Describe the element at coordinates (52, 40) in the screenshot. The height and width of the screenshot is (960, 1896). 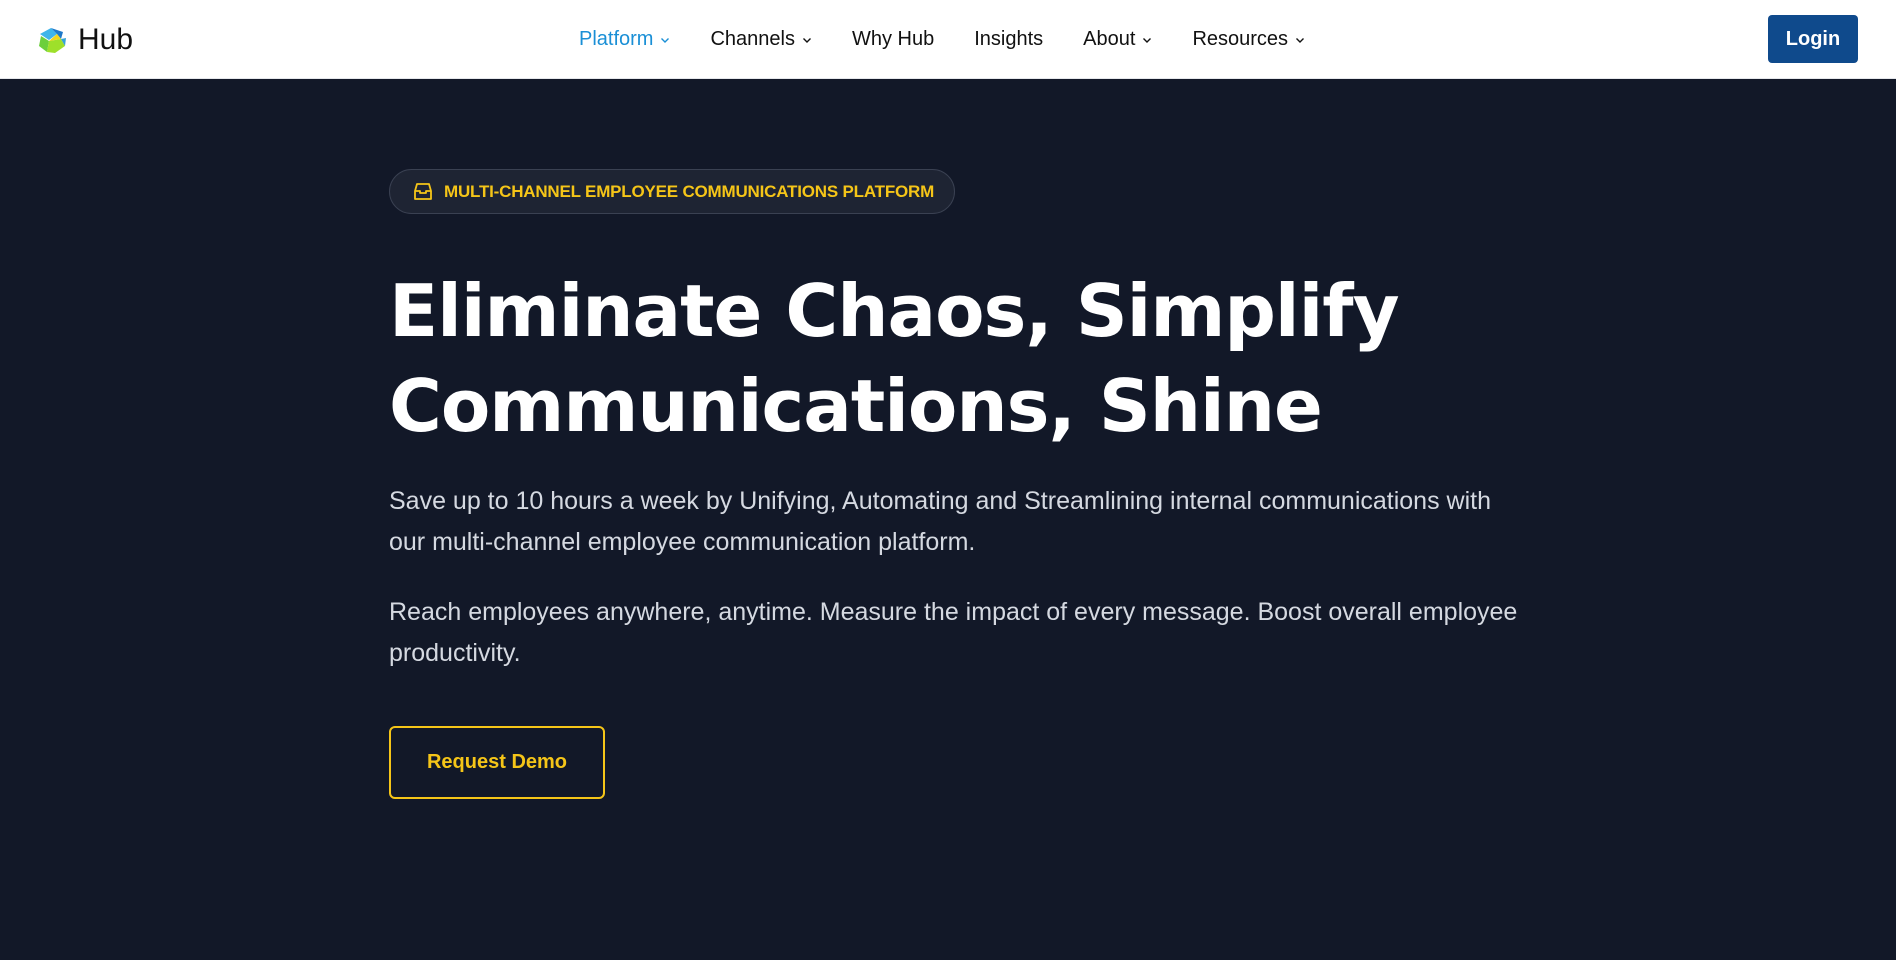
I see `hub-logo-icon` at that location.